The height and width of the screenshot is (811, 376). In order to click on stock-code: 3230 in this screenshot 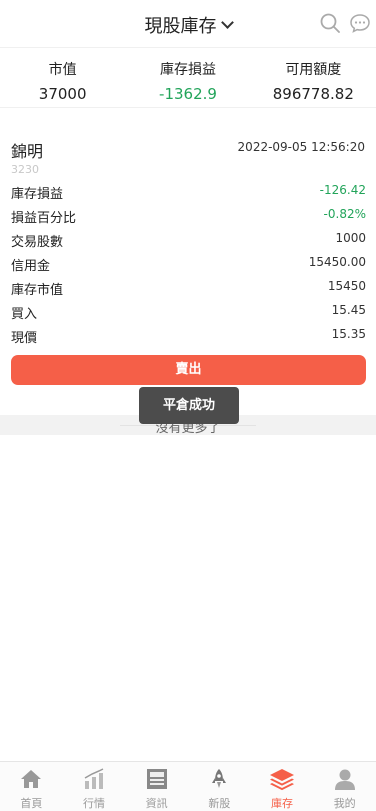, I will do `click(25, 169)`.